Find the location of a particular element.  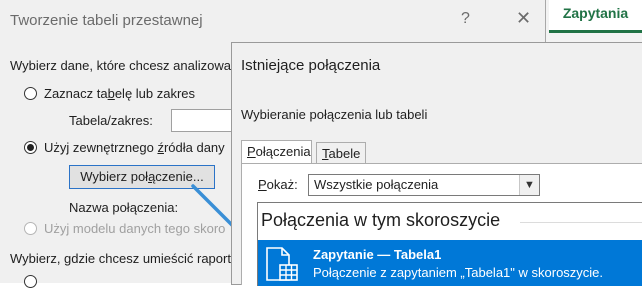

radio-new-sheet is located at coordinates (30, 281).